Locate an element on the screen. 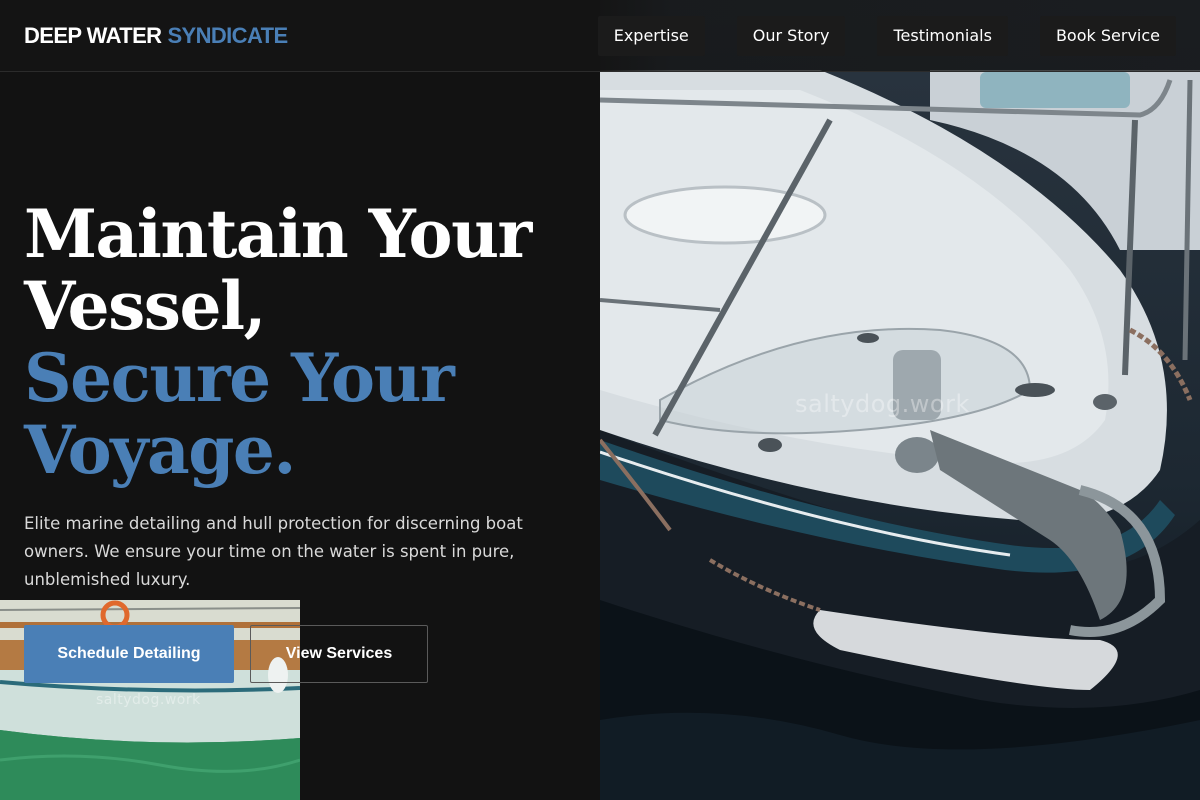  headline-line-4: Voyage. is located at coordinates (160, 450).